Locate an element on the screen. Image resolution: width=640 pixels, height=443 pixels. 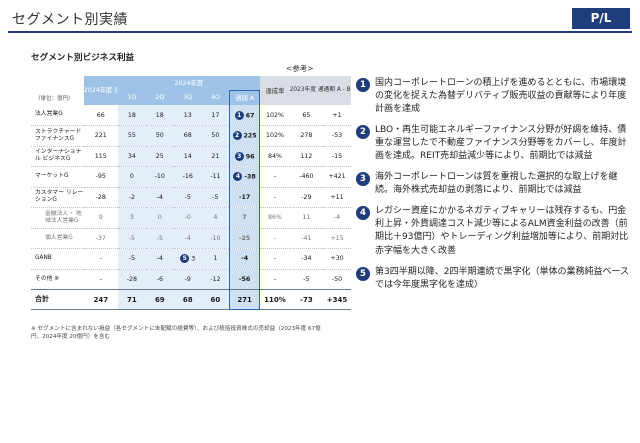
q1-cell: -28 is located at coordinates (131, 279).